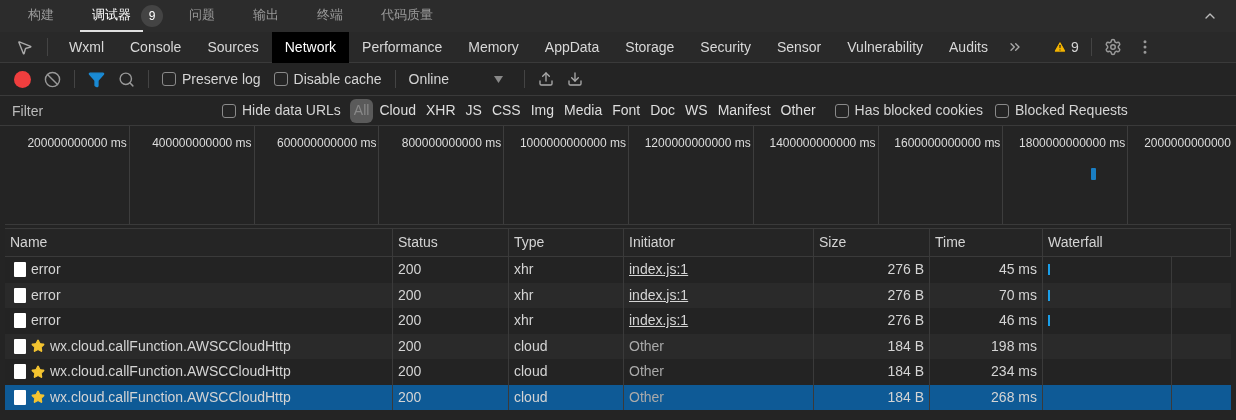  Describe the element at coordinates (455, 79) in the screenshot. I see `throttling-dropdown: Online` at that location.